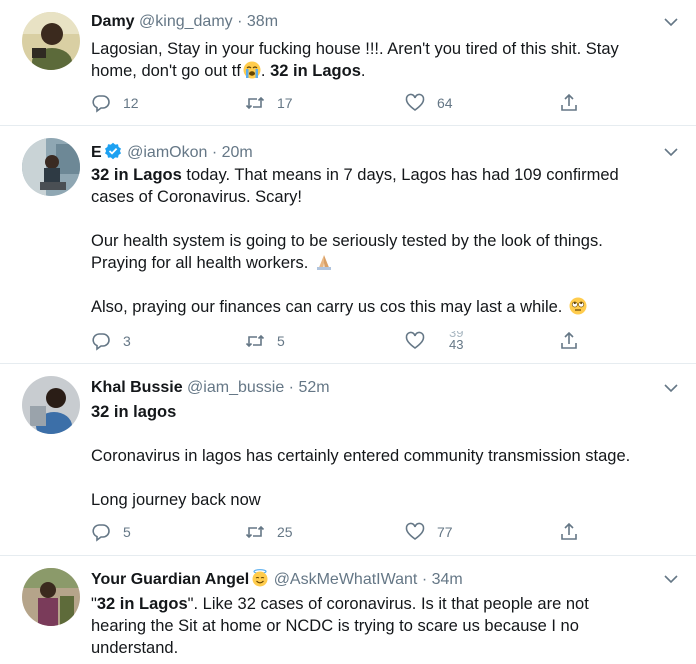 The height and width of the screenshot is (664, 696). What do you see at coordinates (127, 532) in the screenshot?
I see `reply-count: 5` at bounding box center [127, 532].